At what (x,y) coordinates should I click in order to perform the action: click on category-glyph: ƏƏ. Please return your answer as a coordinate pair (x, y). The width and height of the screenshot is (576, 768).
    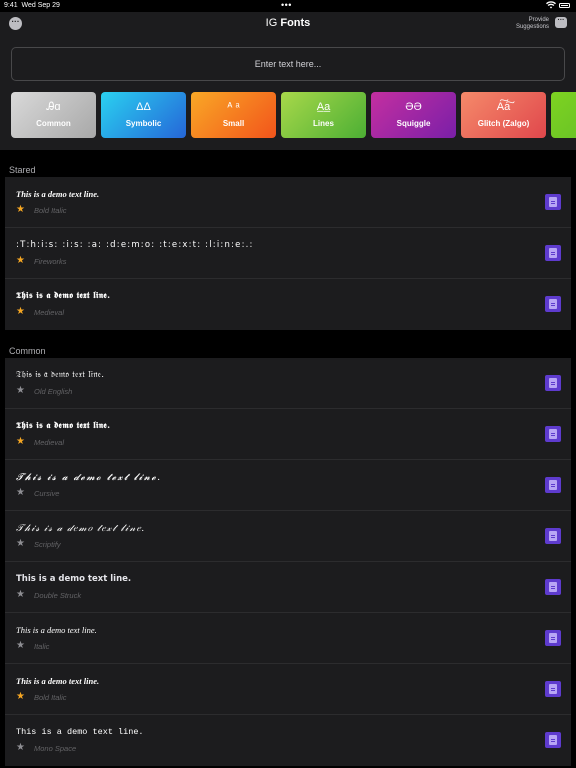
    Looking at the image, I should click on (413, 107).